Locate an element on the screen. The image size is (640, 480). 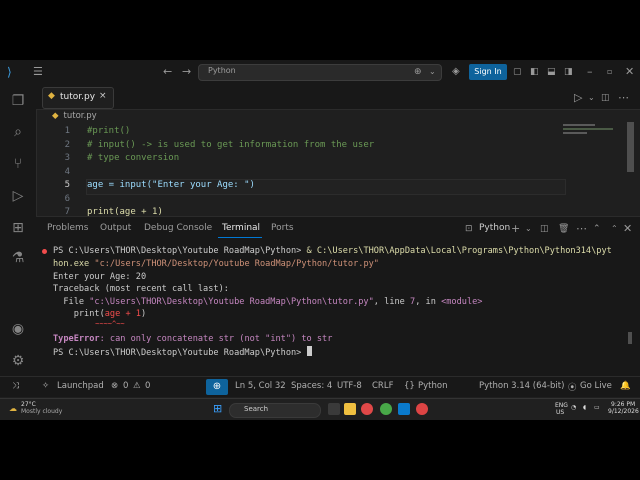
go-live-button: Go Live is located at coordinates (596, 386).